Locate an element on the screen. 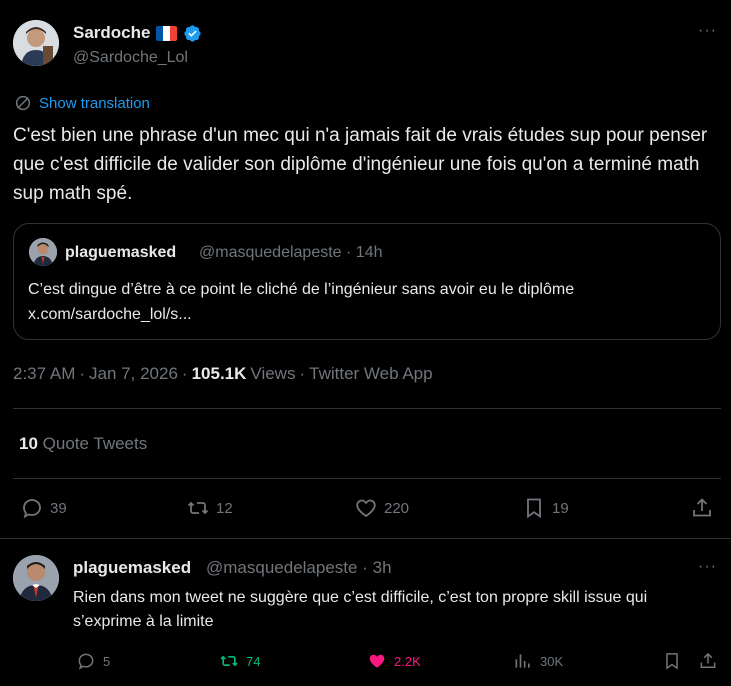 The image size is (731, 686). bookmark-button: 19 is located at coordinates (545, 508).